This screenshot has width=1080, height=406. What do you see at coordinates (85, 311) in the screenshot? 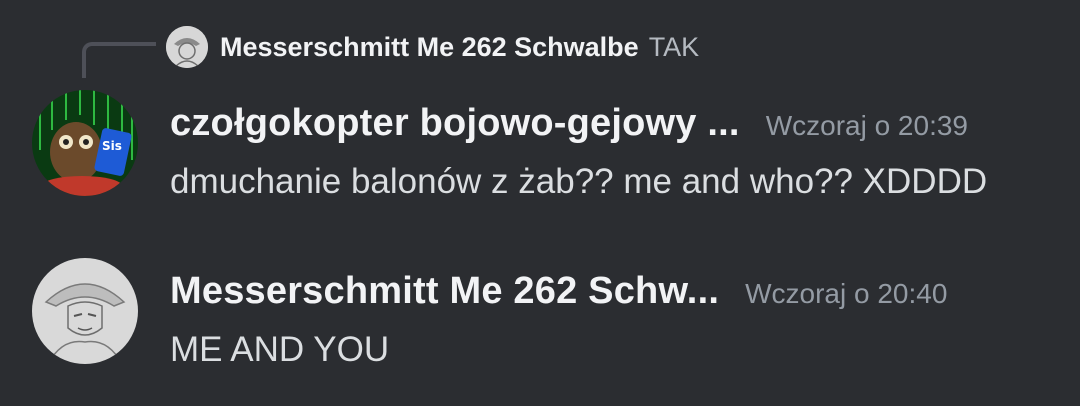
I see `avatar` at bounding box center [85, 311].